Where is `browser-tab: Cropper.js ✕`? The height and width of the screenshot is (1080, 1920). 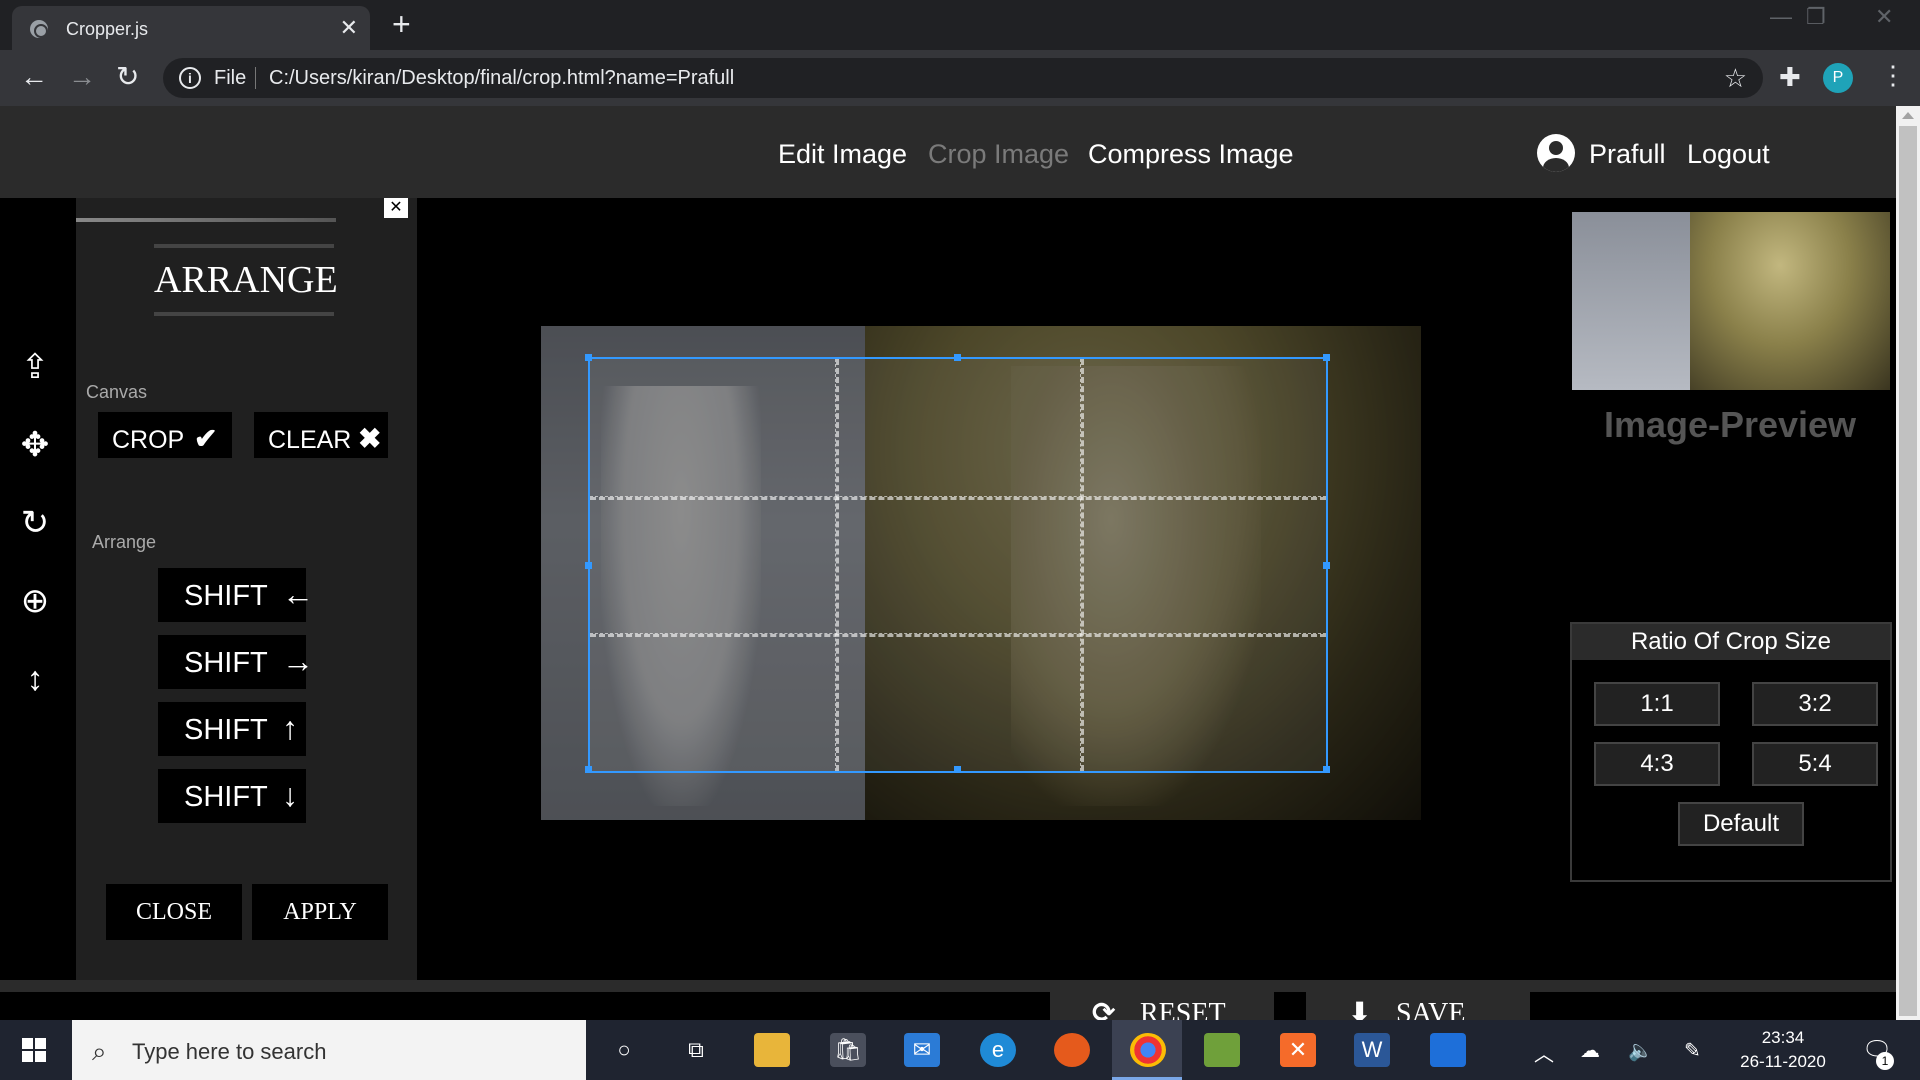 browser-tab: Cropper.js ✕ is located at coordinates (191, 28).